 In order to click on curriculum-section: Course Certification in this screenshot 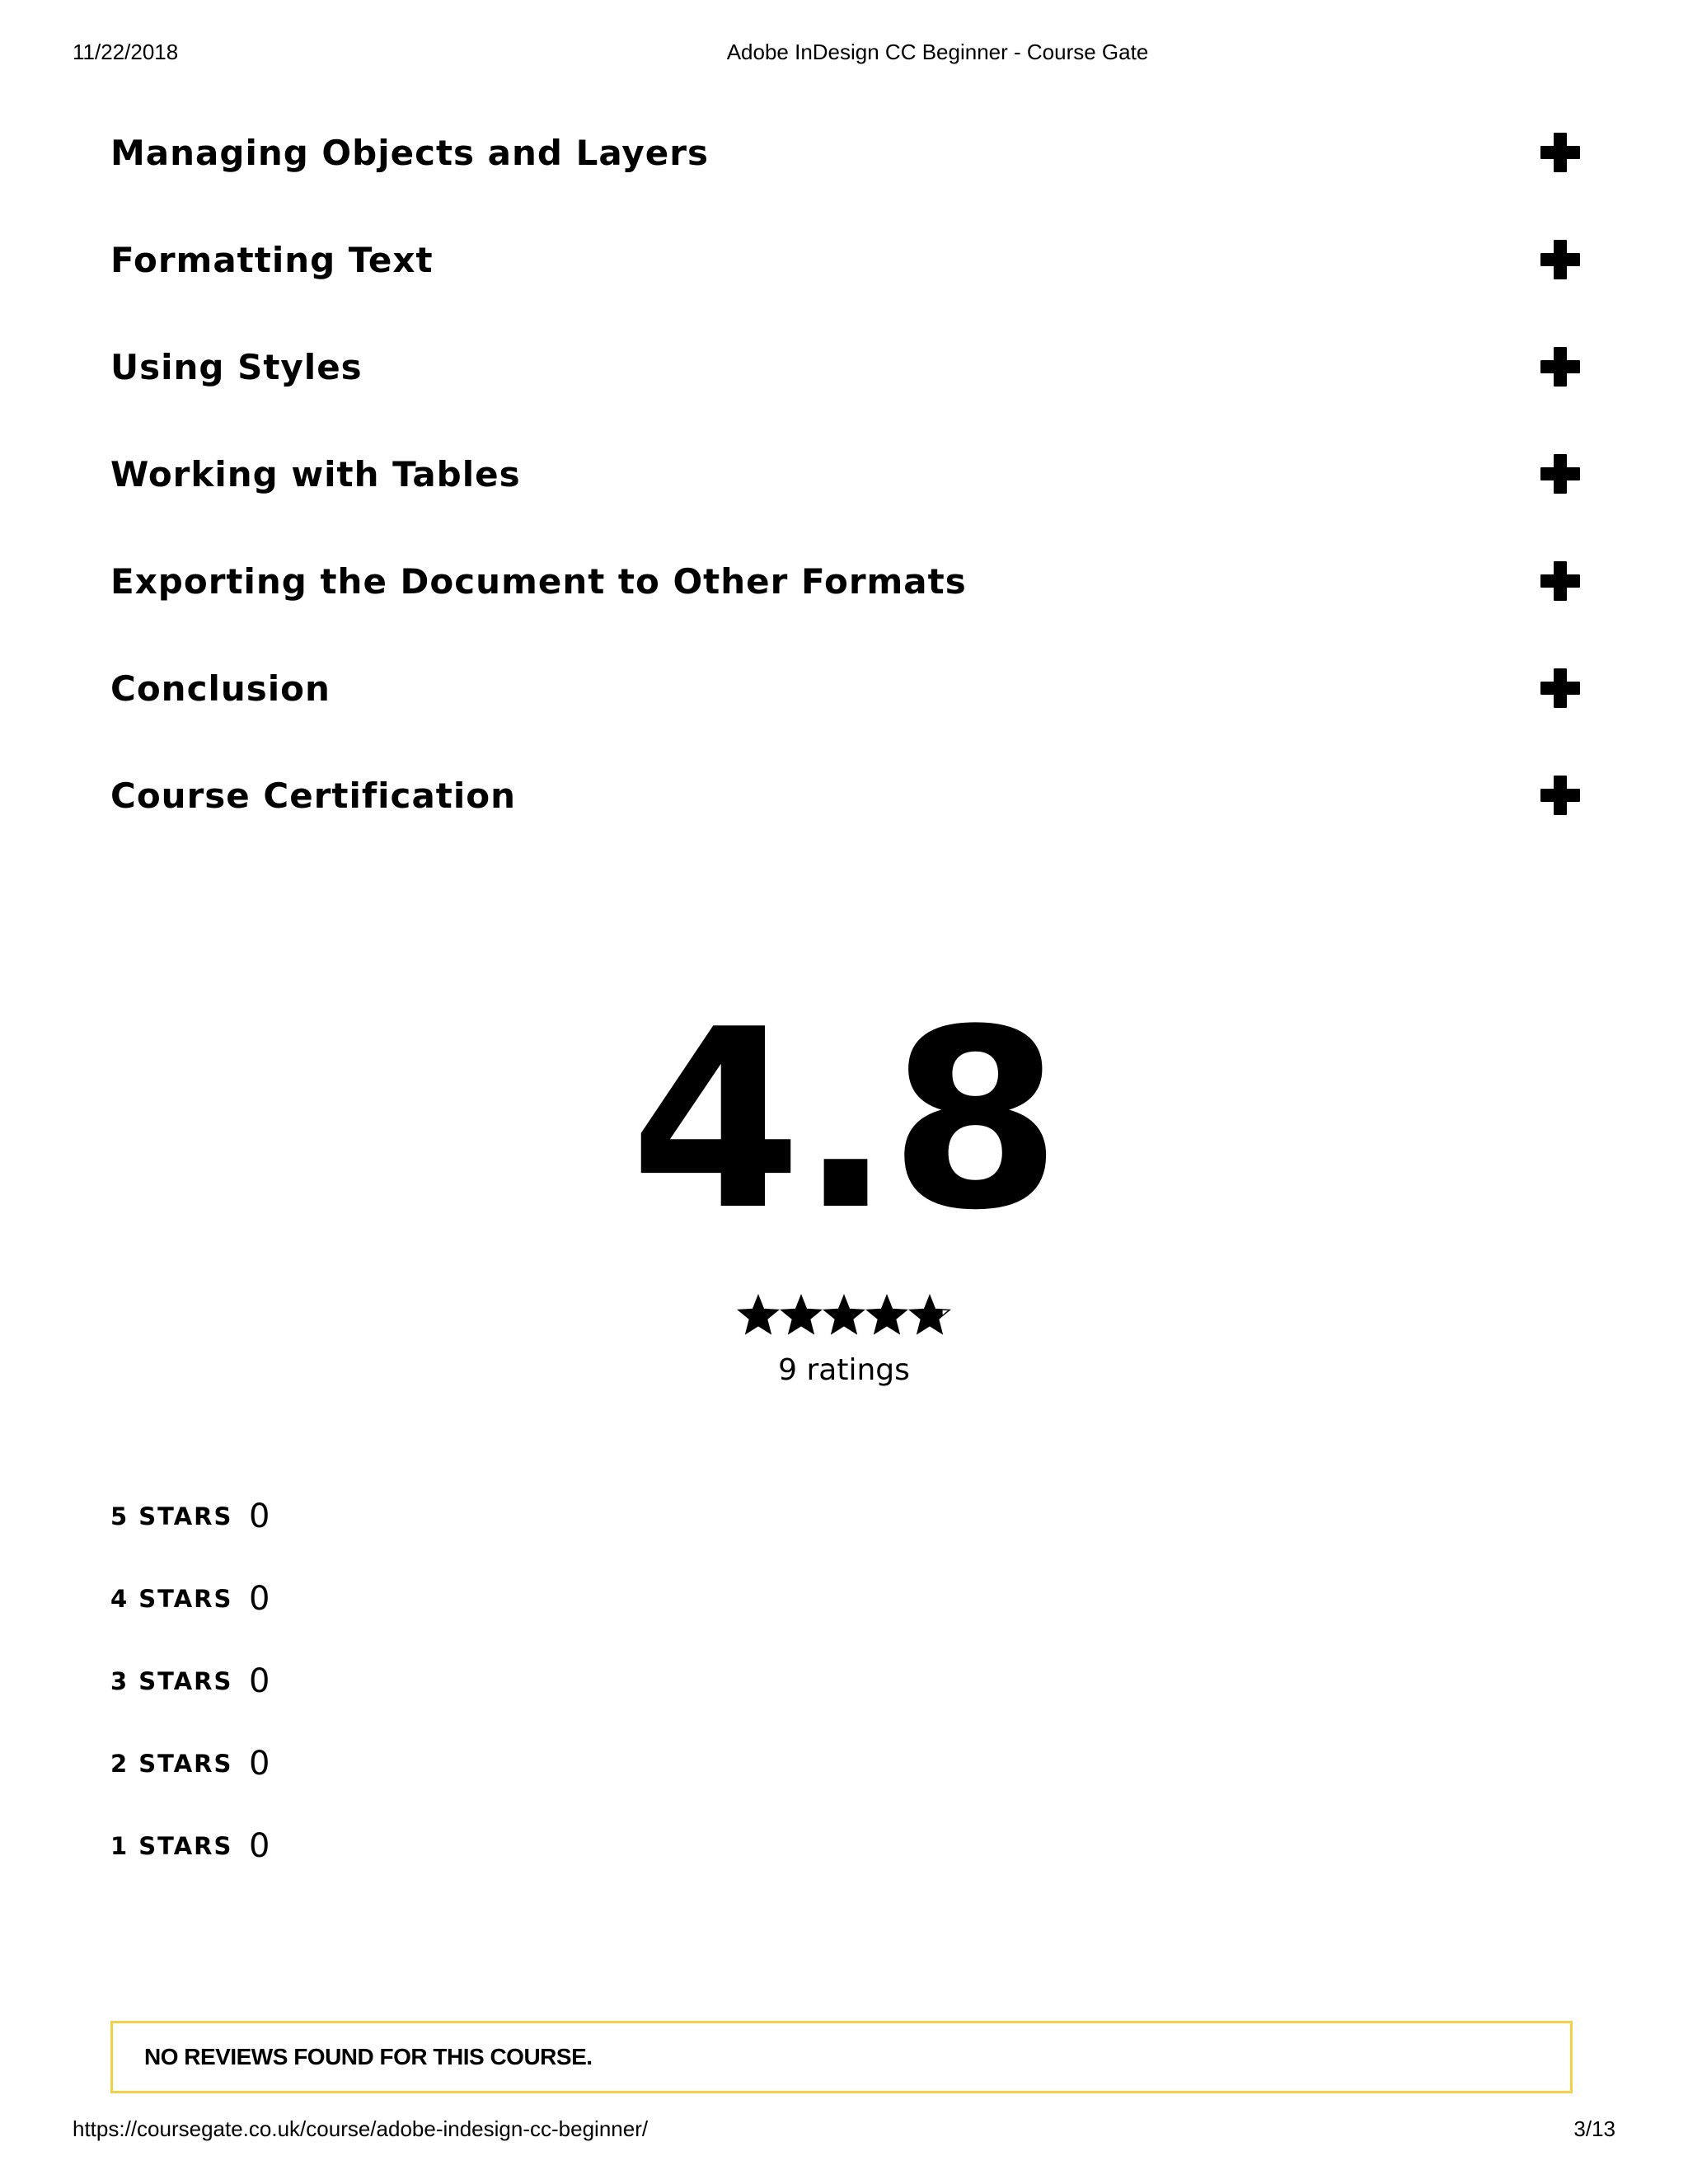, I will do `click(846, 795)`.